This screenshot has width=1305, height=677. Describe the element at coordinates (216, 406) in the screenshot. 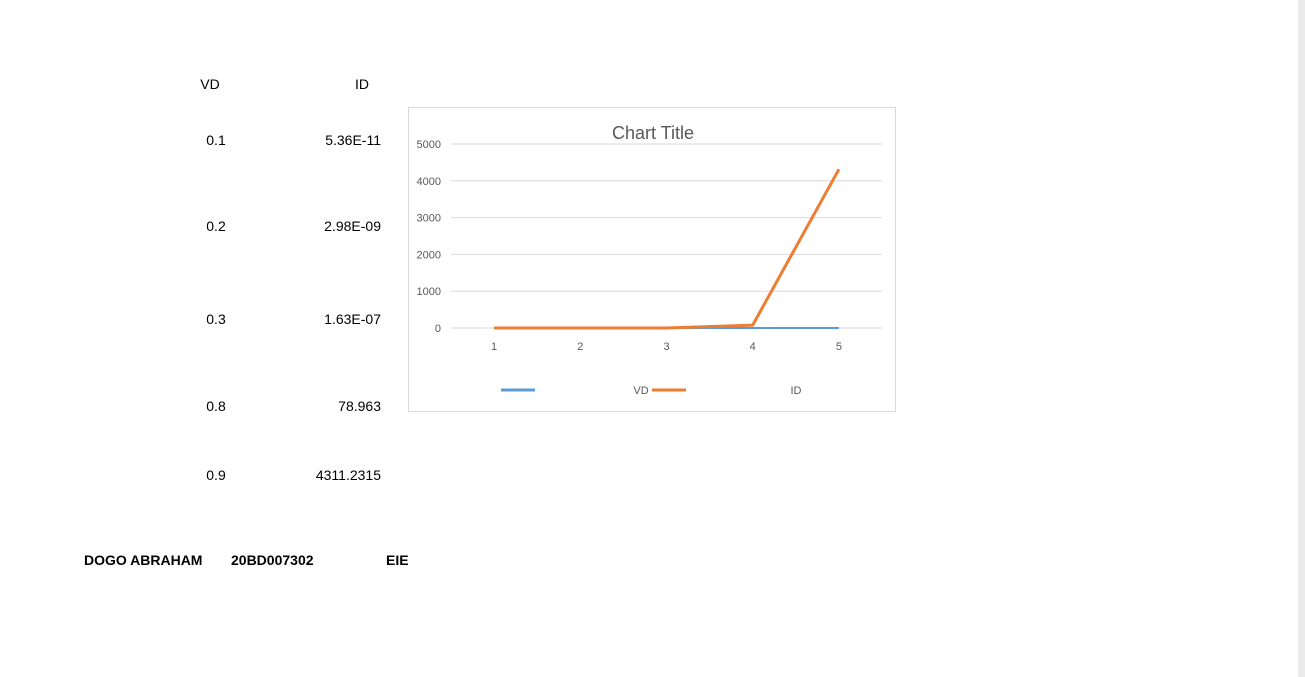

I see `vd-cell: 0.8` at that location.